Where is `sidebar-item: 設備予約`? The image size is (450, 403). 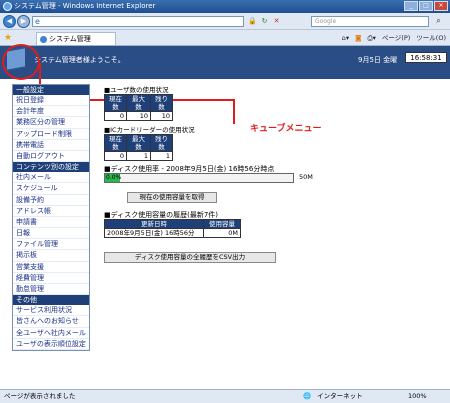
sidebar-item: 設備予約 is located at coordinates (51, 200).